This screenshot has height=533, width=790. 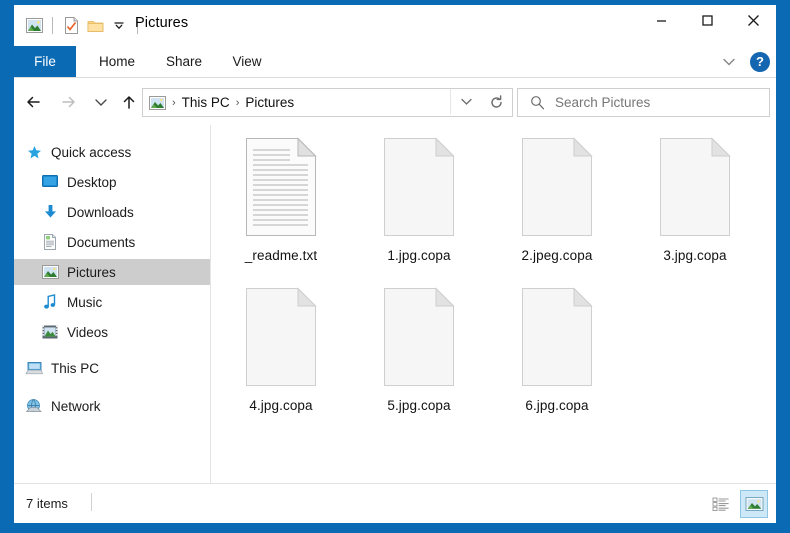 I want to click on sidebar-label: Desktop, so click(x=92, y=182).